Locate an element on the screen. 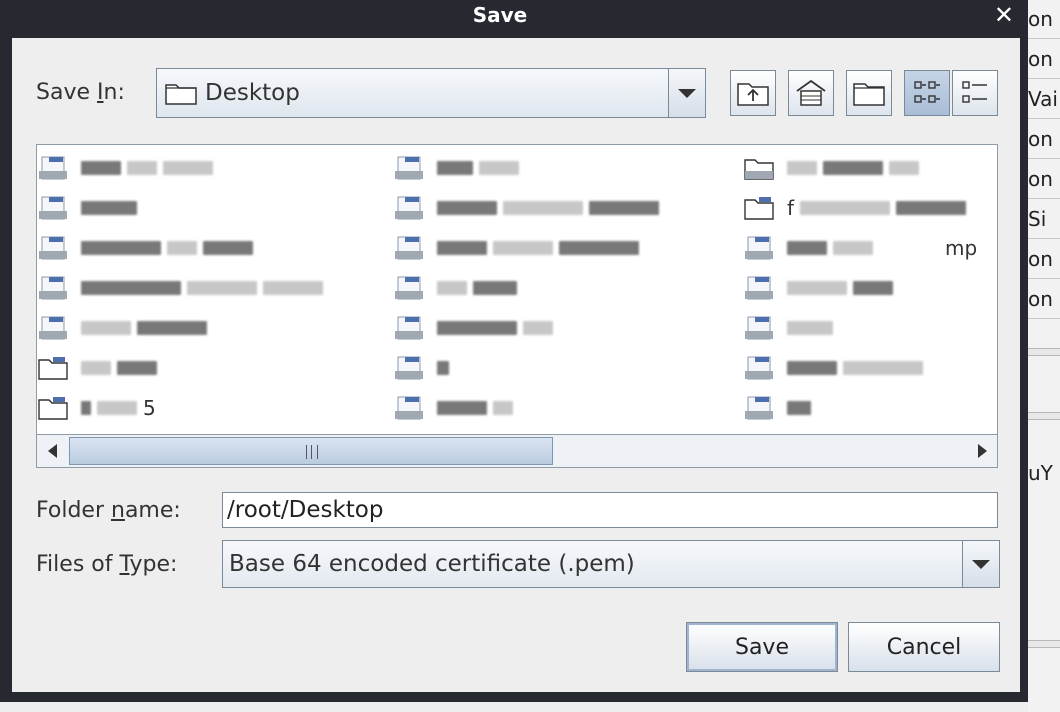 The width and height of the screenshot is (1060, 712). file-name-fragment: mp is located at coordinates (961, 248).